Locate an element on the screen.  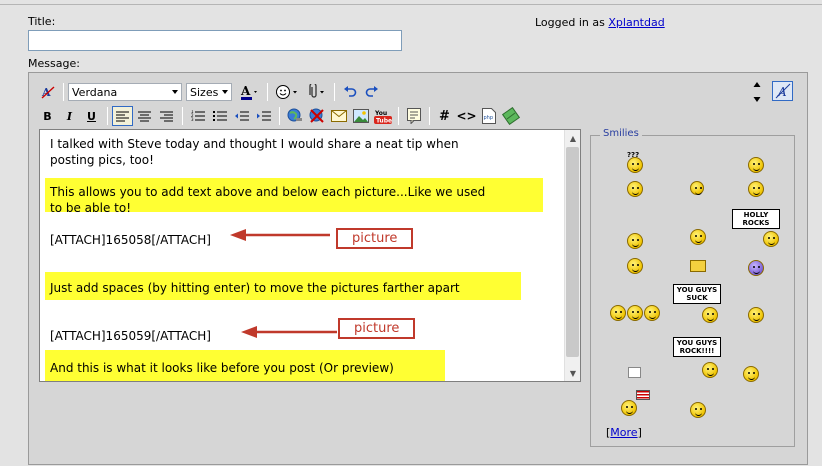
tongue-smilie-icon is located at coordinates (698, 410).